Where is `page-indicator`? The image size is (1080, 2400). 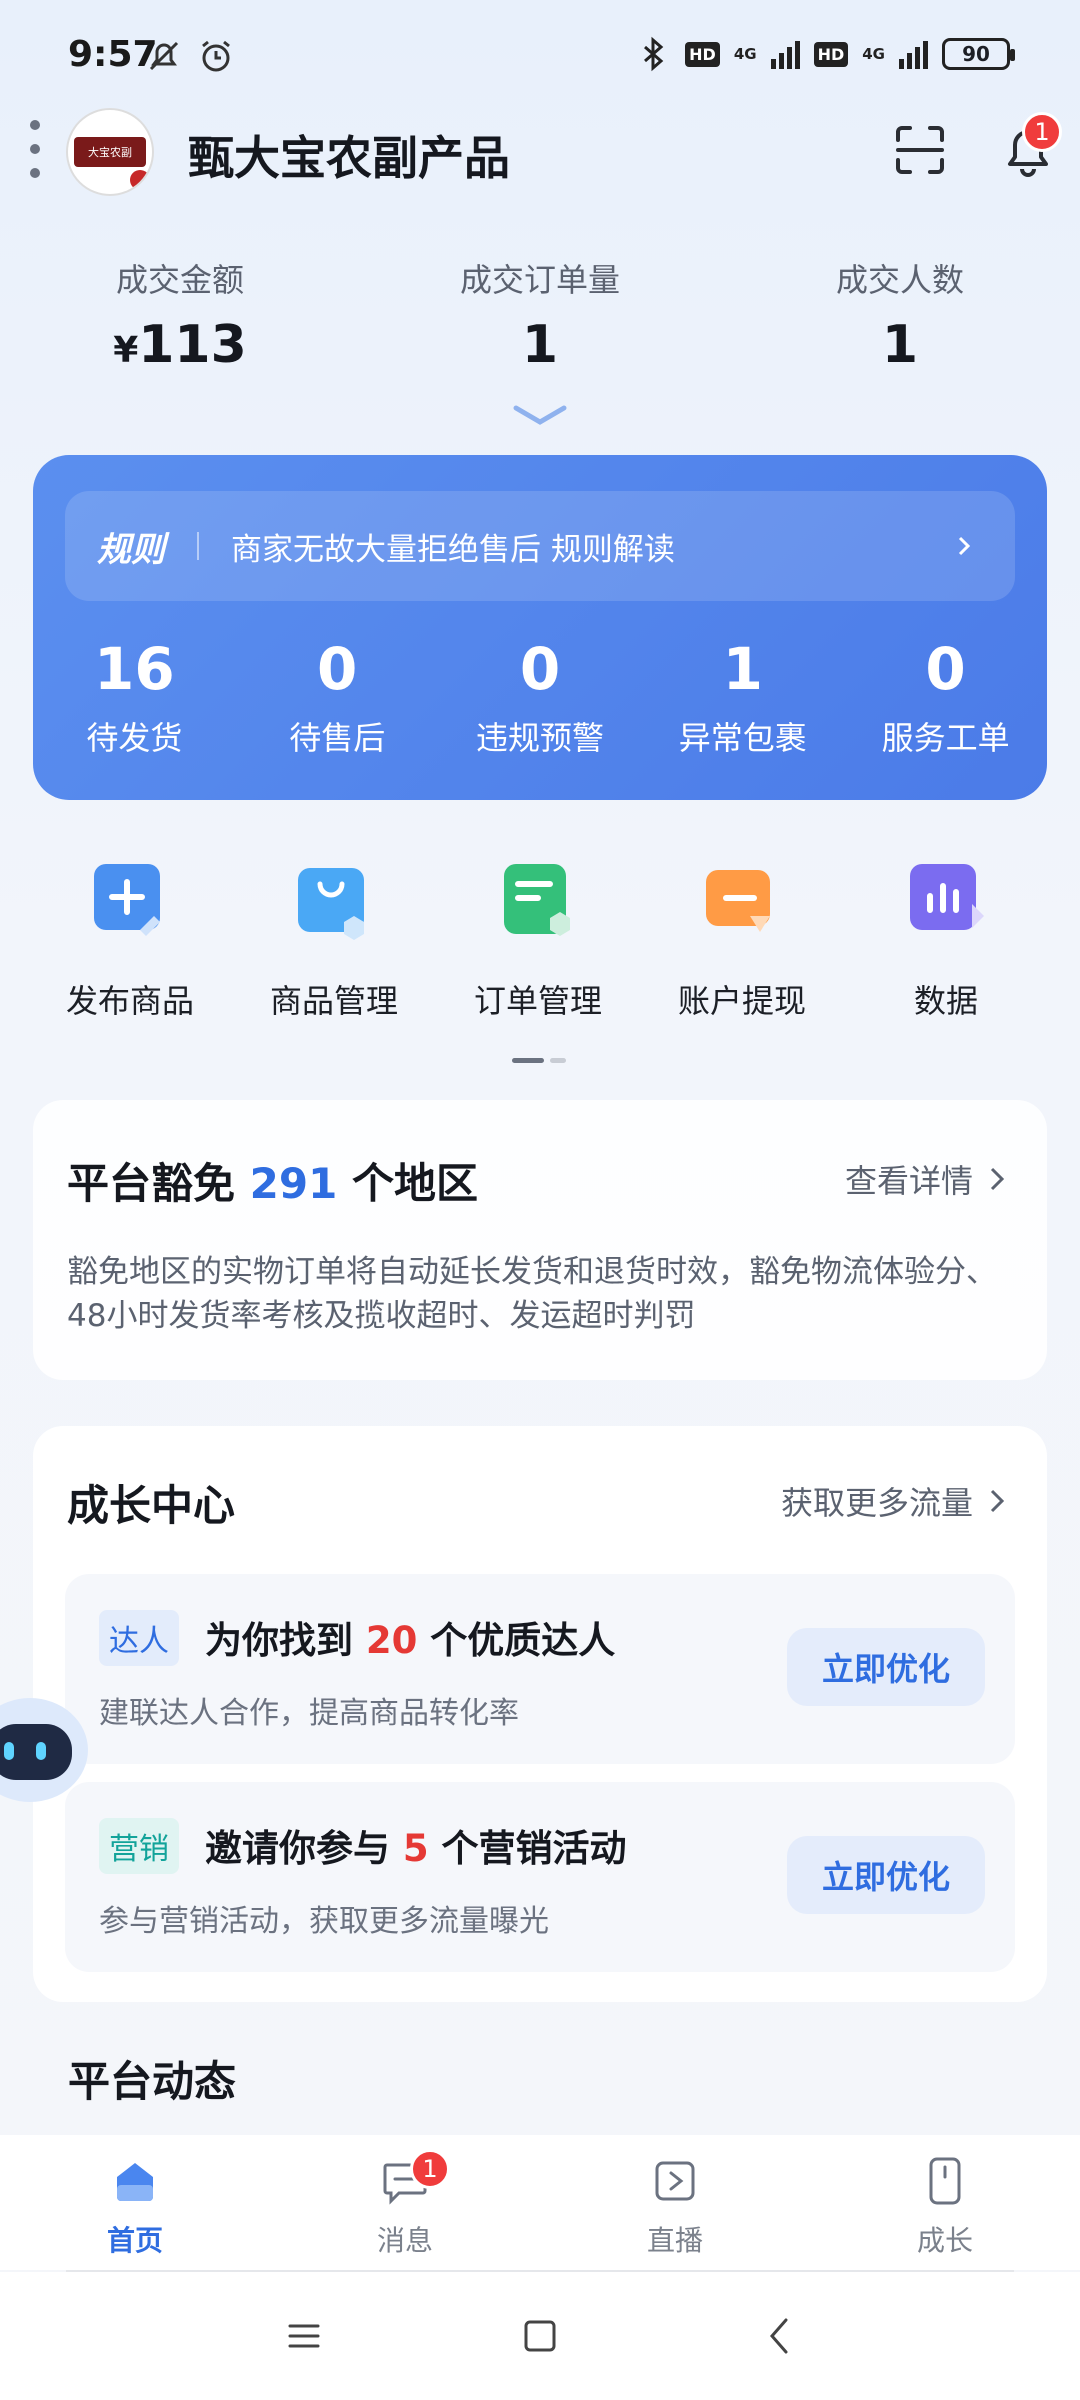 page-indicator is located at coordinates (539, 1060).